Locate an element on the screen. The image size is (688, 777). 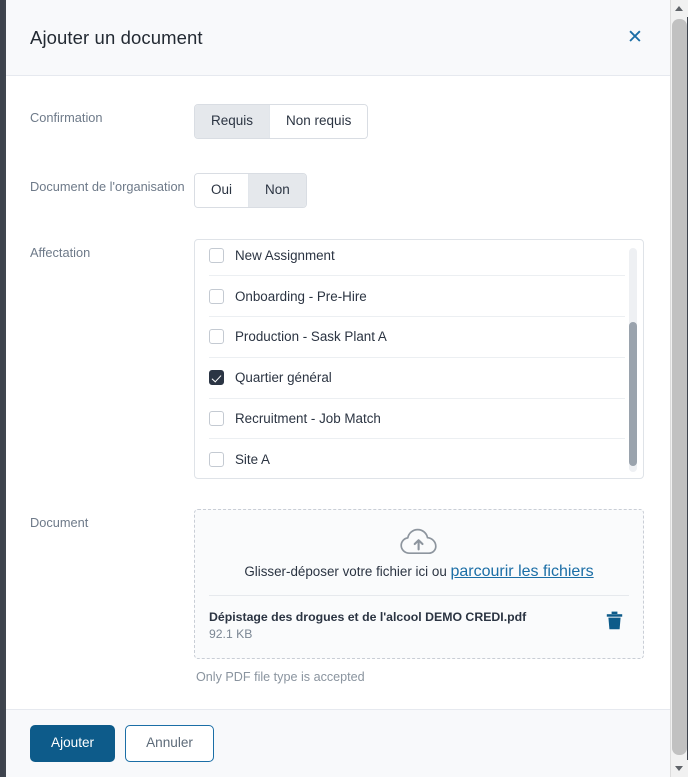
trash-icon is located at coordinates (617, 621).